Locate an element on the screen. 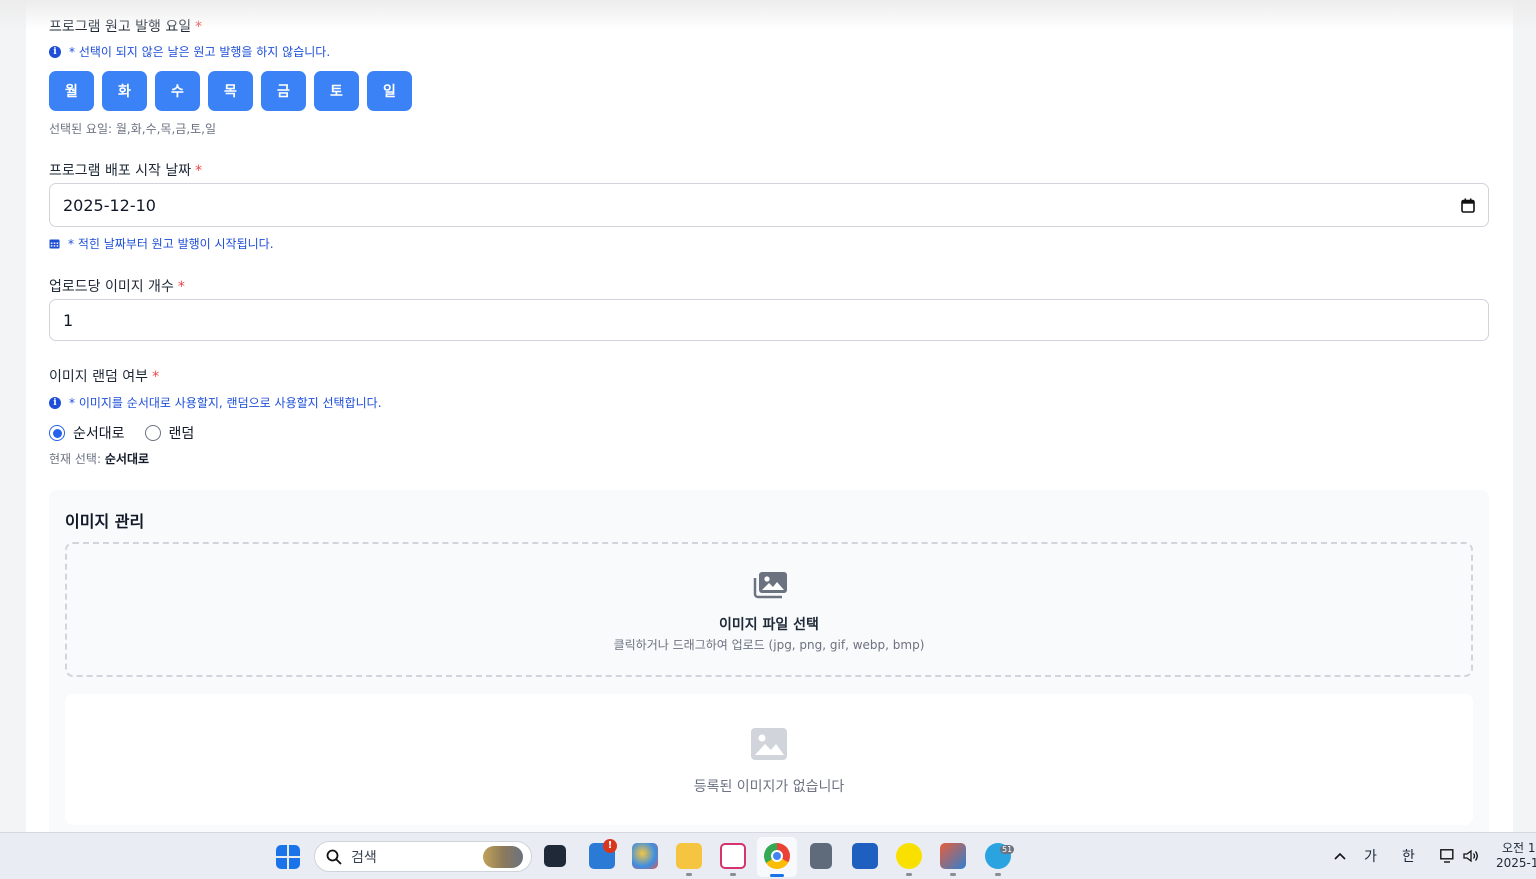 The image size is (1536, 879). day-buttons: 월 화 수 목 금 토 일 is located at coordinates (230, 91).